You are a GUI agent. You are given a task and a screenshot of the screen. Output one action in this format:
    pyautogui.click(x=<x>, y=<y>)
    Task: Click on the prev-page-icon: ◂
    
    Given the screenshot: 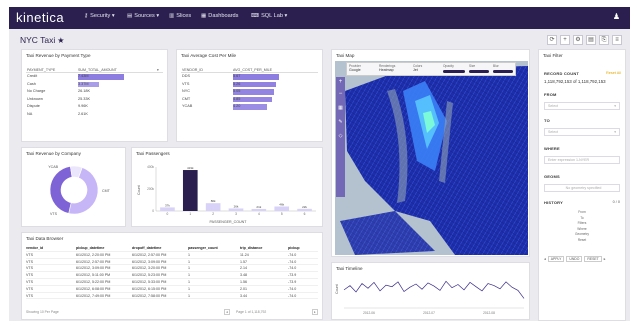 What is the action you would take?
    pyautogui.click(x=227, y=312)
    